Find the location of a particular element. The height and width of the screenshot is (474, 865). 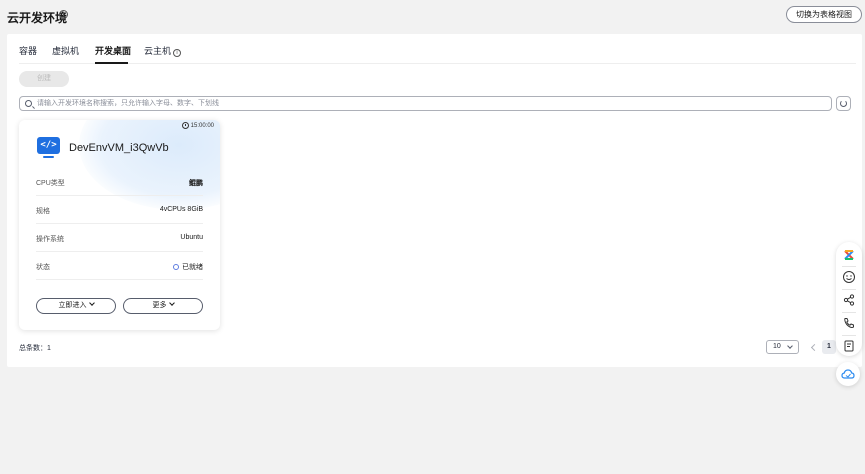

dev-env-name: DevEnvVM_i3QwVb is located at coordinates (119, 148).